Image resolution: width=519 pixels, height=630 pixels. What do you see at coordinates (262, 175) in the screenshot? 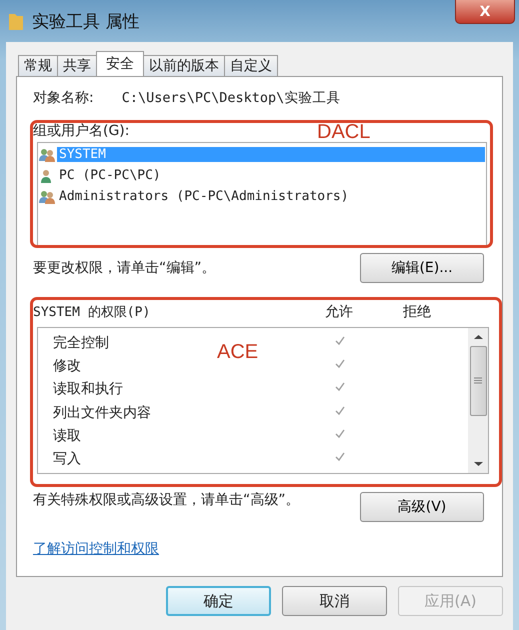
I see `user-list-item: PC (PC-PC\PC)` at bounding box center [262, 175].